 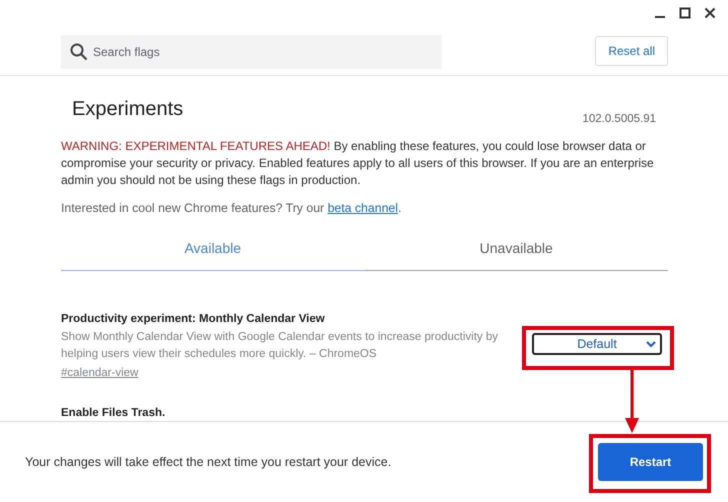 I want to click on search-field: Search flags, so click(x=251, y=52).